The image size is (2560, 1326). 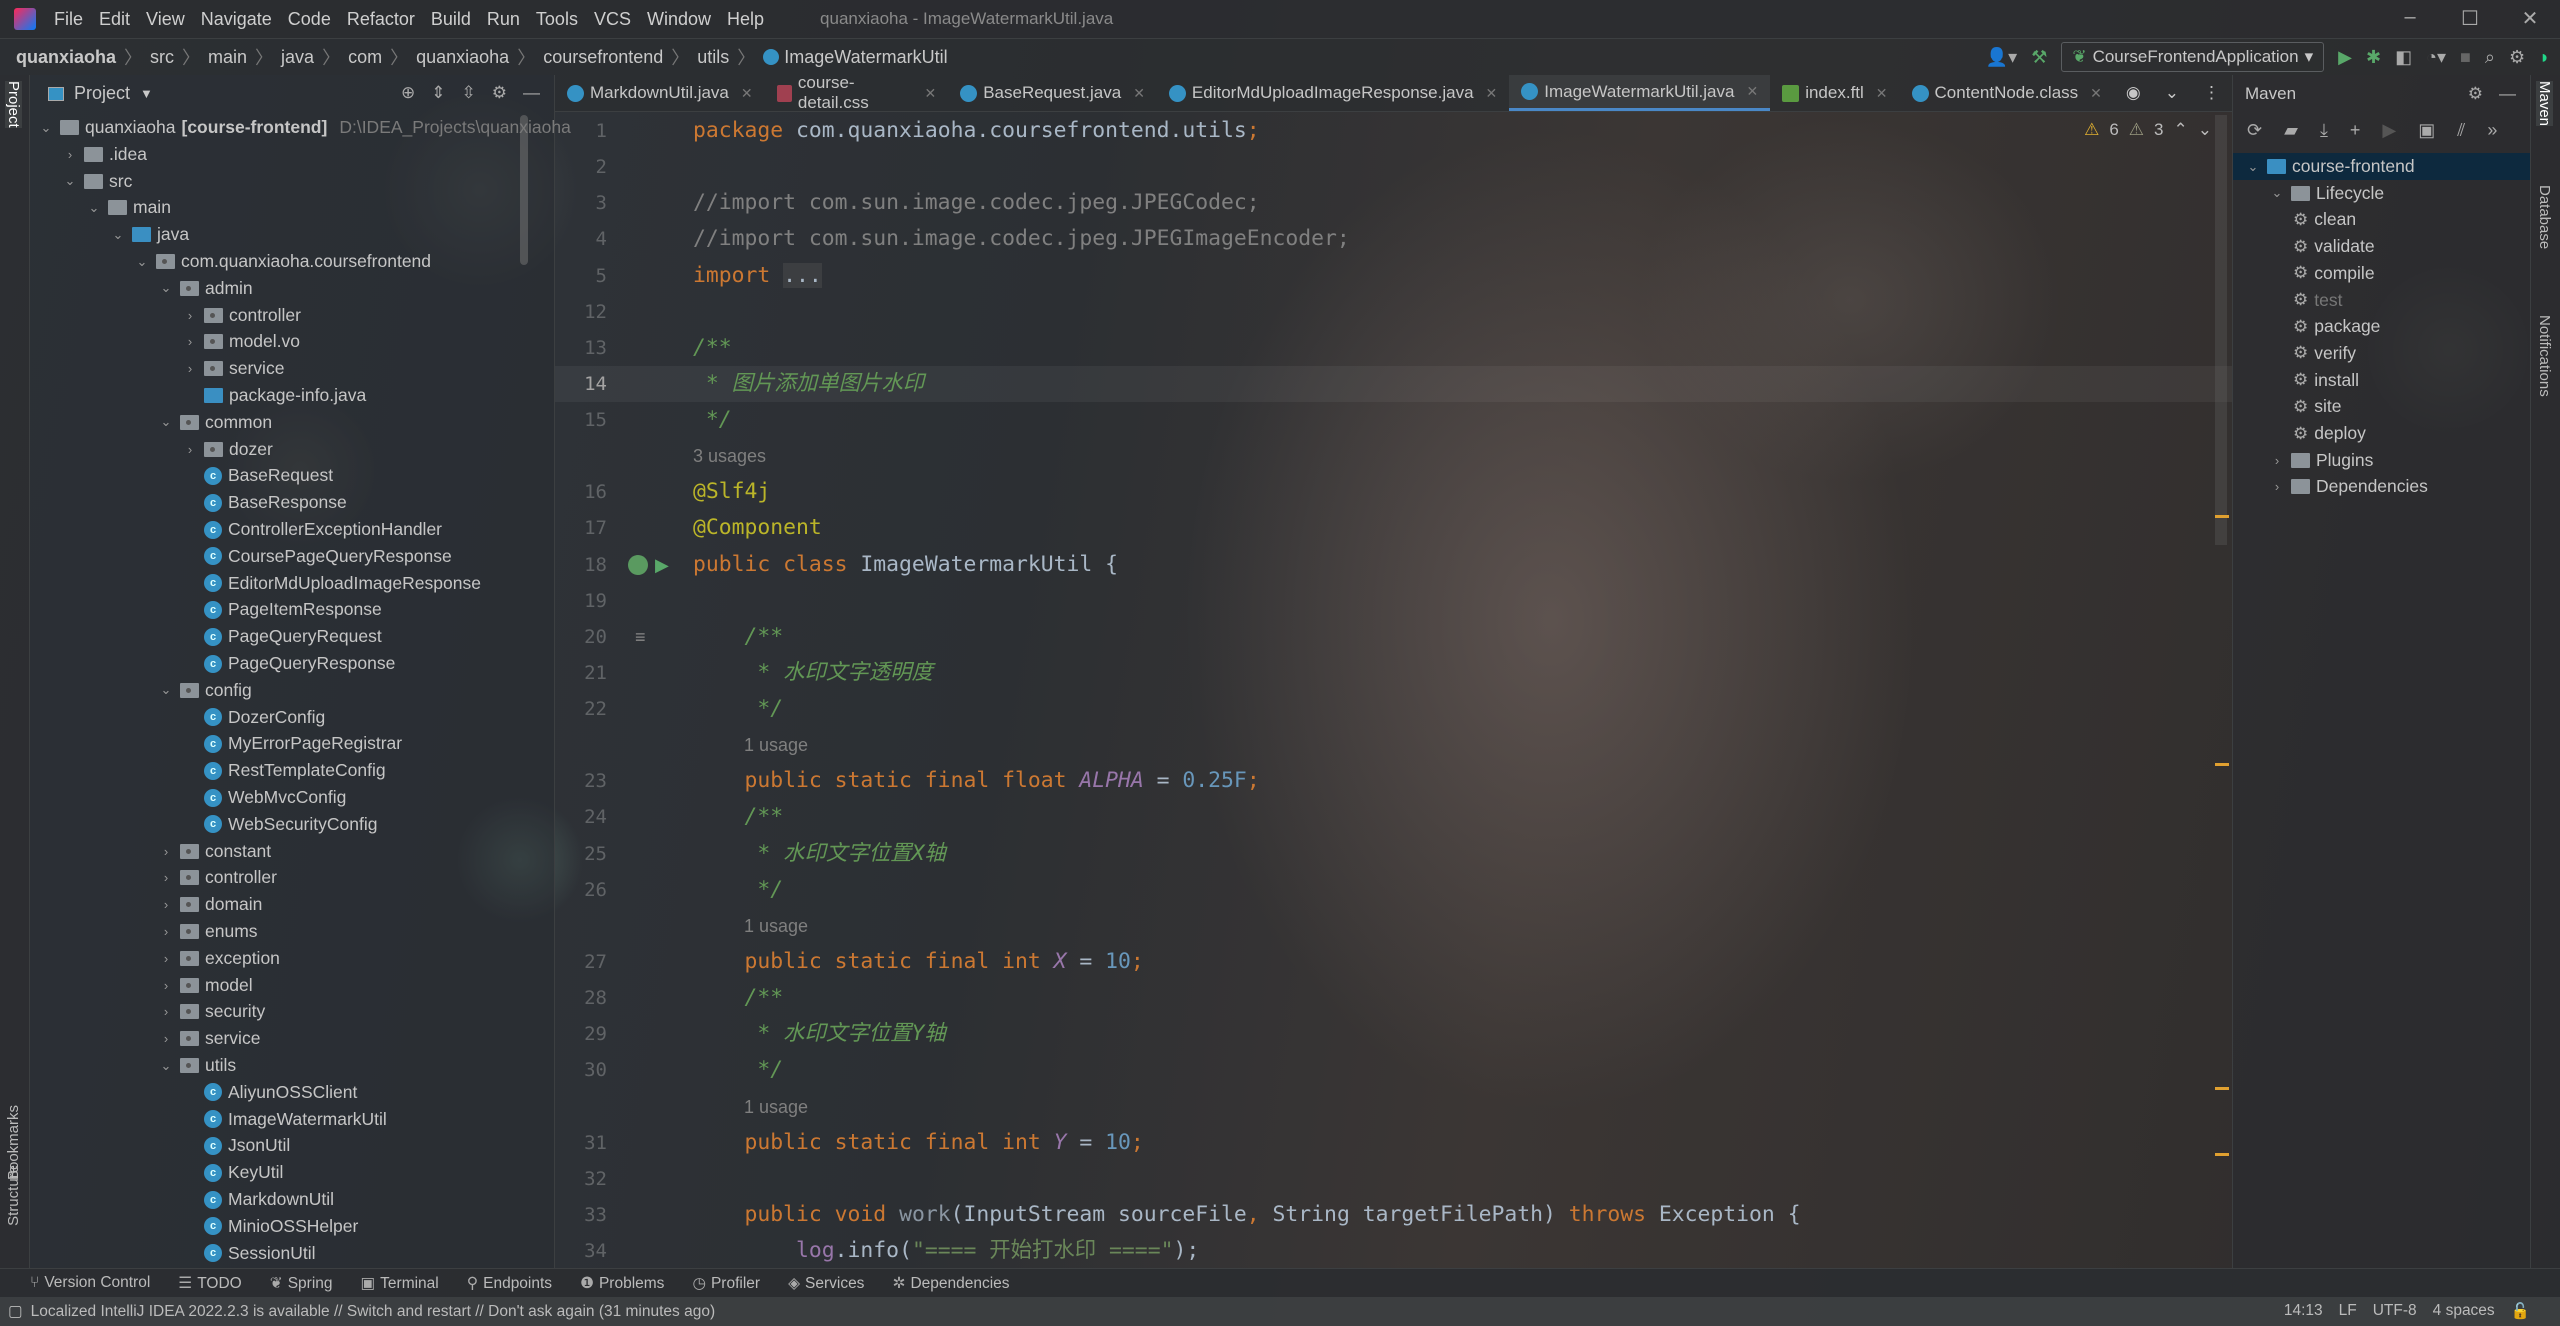 What do you see at coordinates (301, 1283) in the screenshot?
I see `tool-spring: ❦ Spring` at bounding box center [301, 1283].